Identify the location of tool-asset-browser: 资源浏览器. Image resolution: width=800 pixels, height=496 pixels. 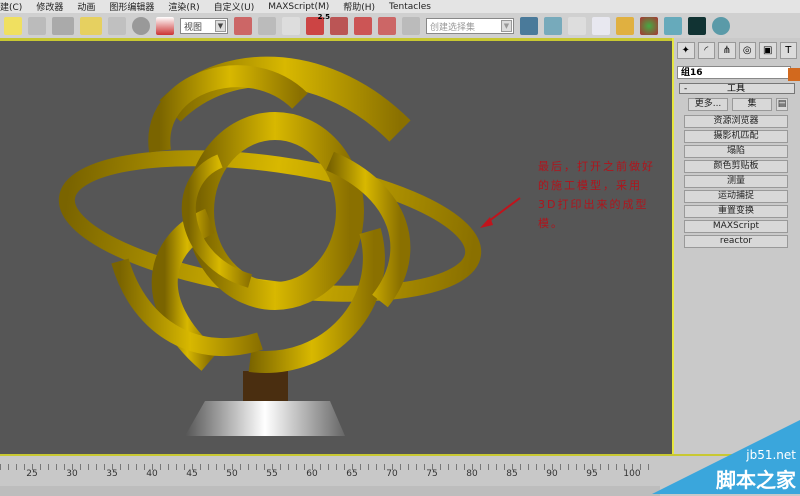
(736, 121).